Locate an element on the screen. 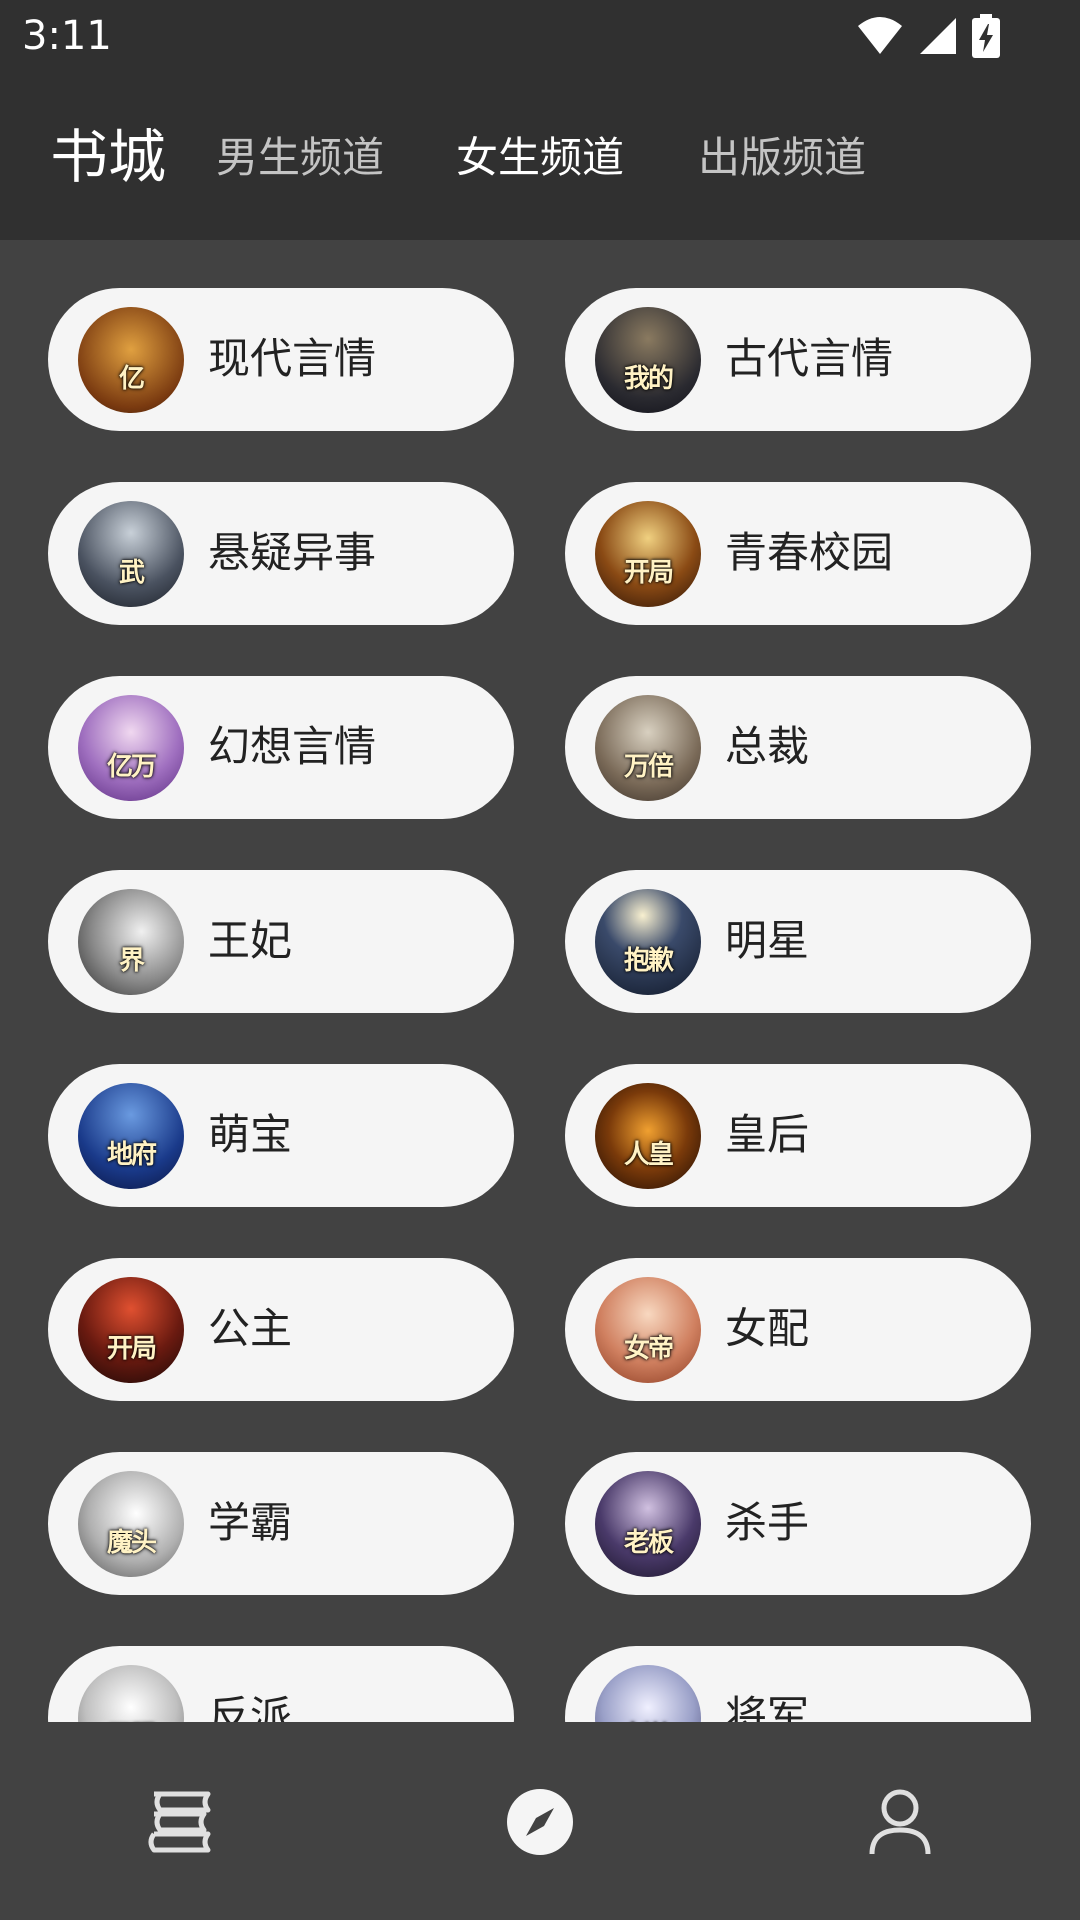 This screenshot has height=1920, width=1080. category-card: 女配 is located at coordinates (798, 1329).